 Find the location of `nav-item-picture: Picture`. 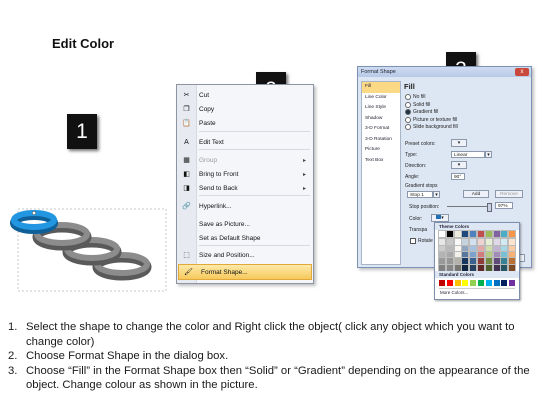

nav-item-picture: Picture is located at coordinates (381, 150).